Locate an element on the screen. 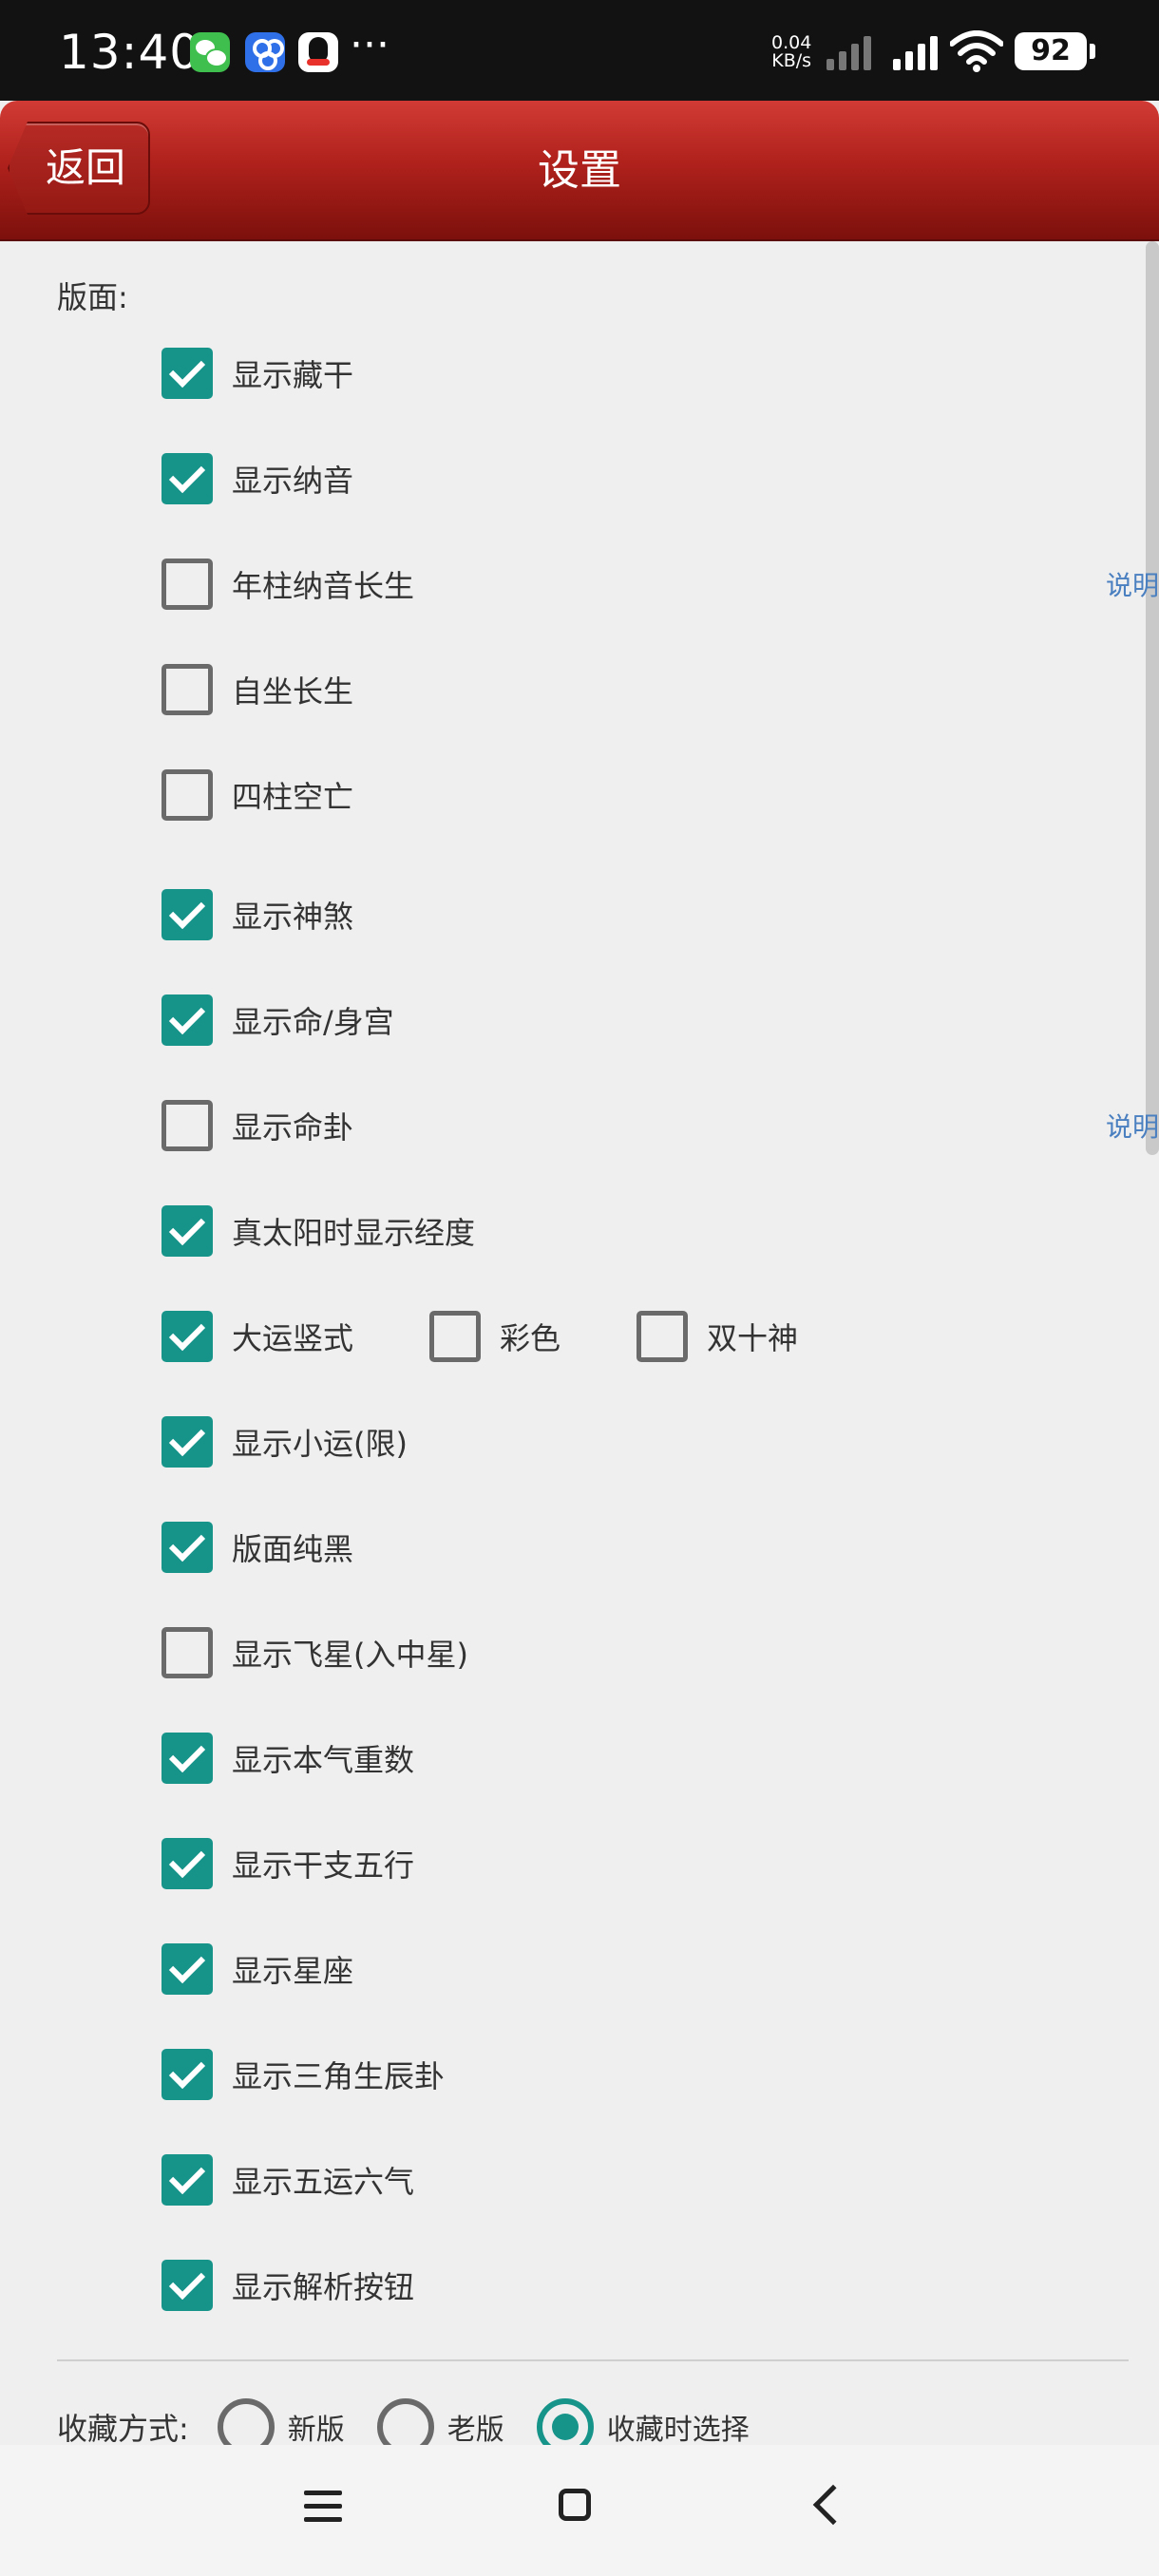 The width and height of the screenshot is (1159, 2576). option-label: 显示飞星(入中星) is located at coordinates (350, 1655).